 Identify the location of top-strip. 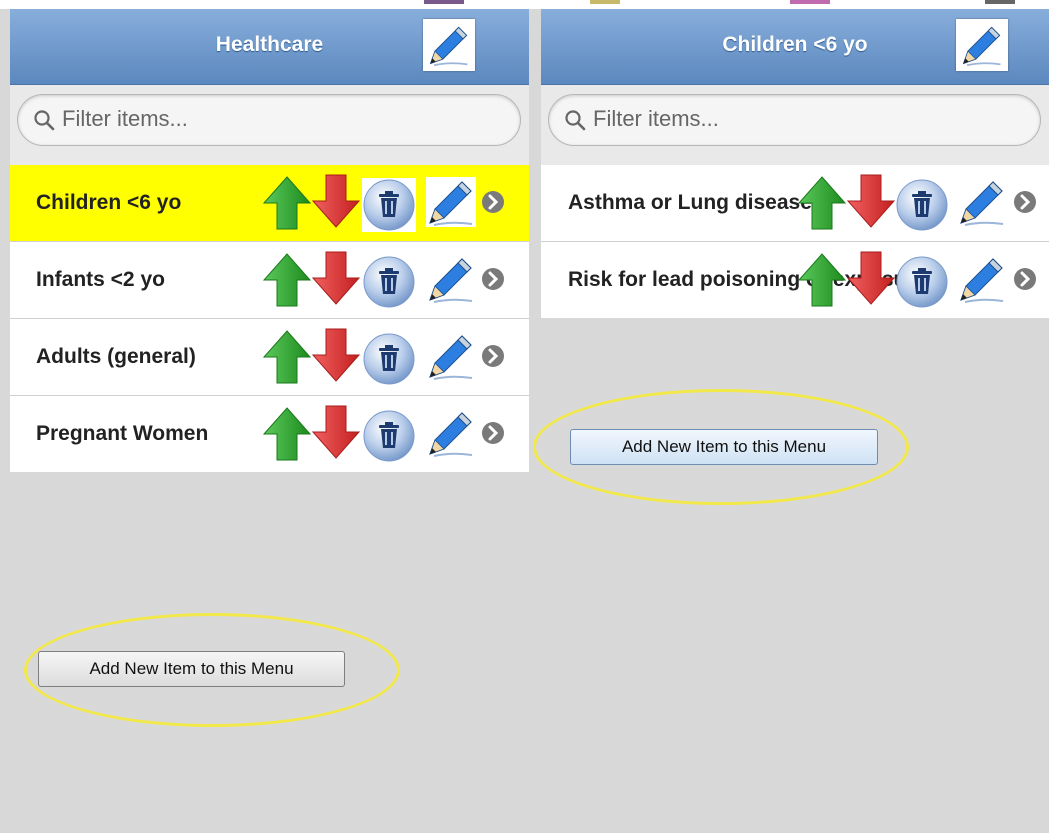
(524, 4).